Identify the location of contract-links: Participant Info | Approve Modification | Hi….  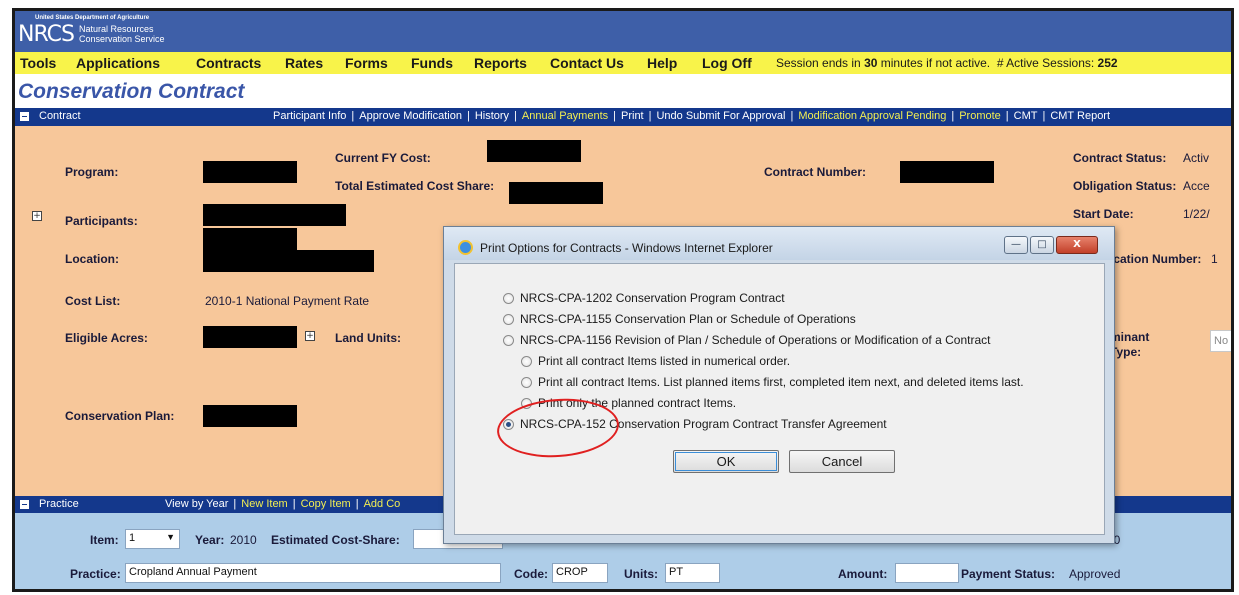
(692, 116).